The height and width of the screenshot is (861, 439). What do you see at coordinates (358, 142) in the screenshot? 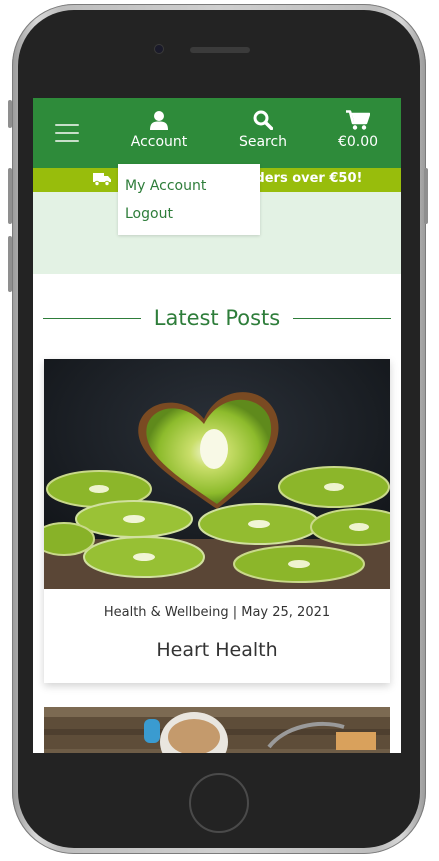
I see `cart-total: €0.00` at bounding box center [358, 142].